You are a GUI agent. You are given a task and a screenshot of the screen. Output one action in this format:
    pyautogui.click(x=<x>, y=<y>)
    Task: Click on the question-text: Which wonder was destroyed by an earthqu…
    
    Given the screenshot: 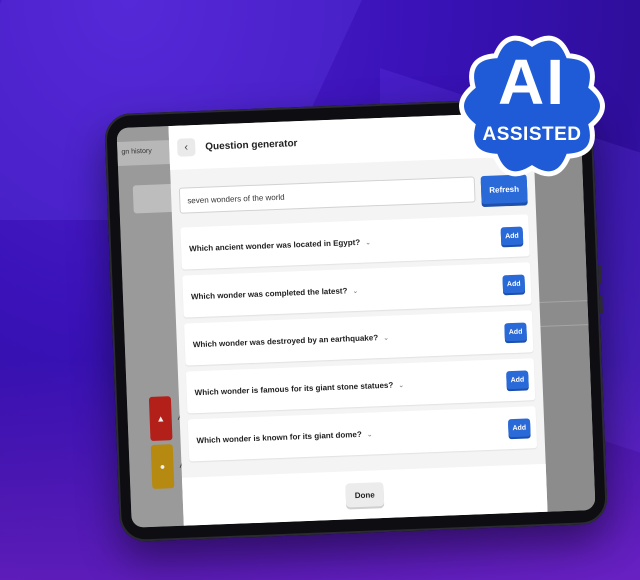 What is the action you would take?
    pyautogui.click(x=291, y=340)
    